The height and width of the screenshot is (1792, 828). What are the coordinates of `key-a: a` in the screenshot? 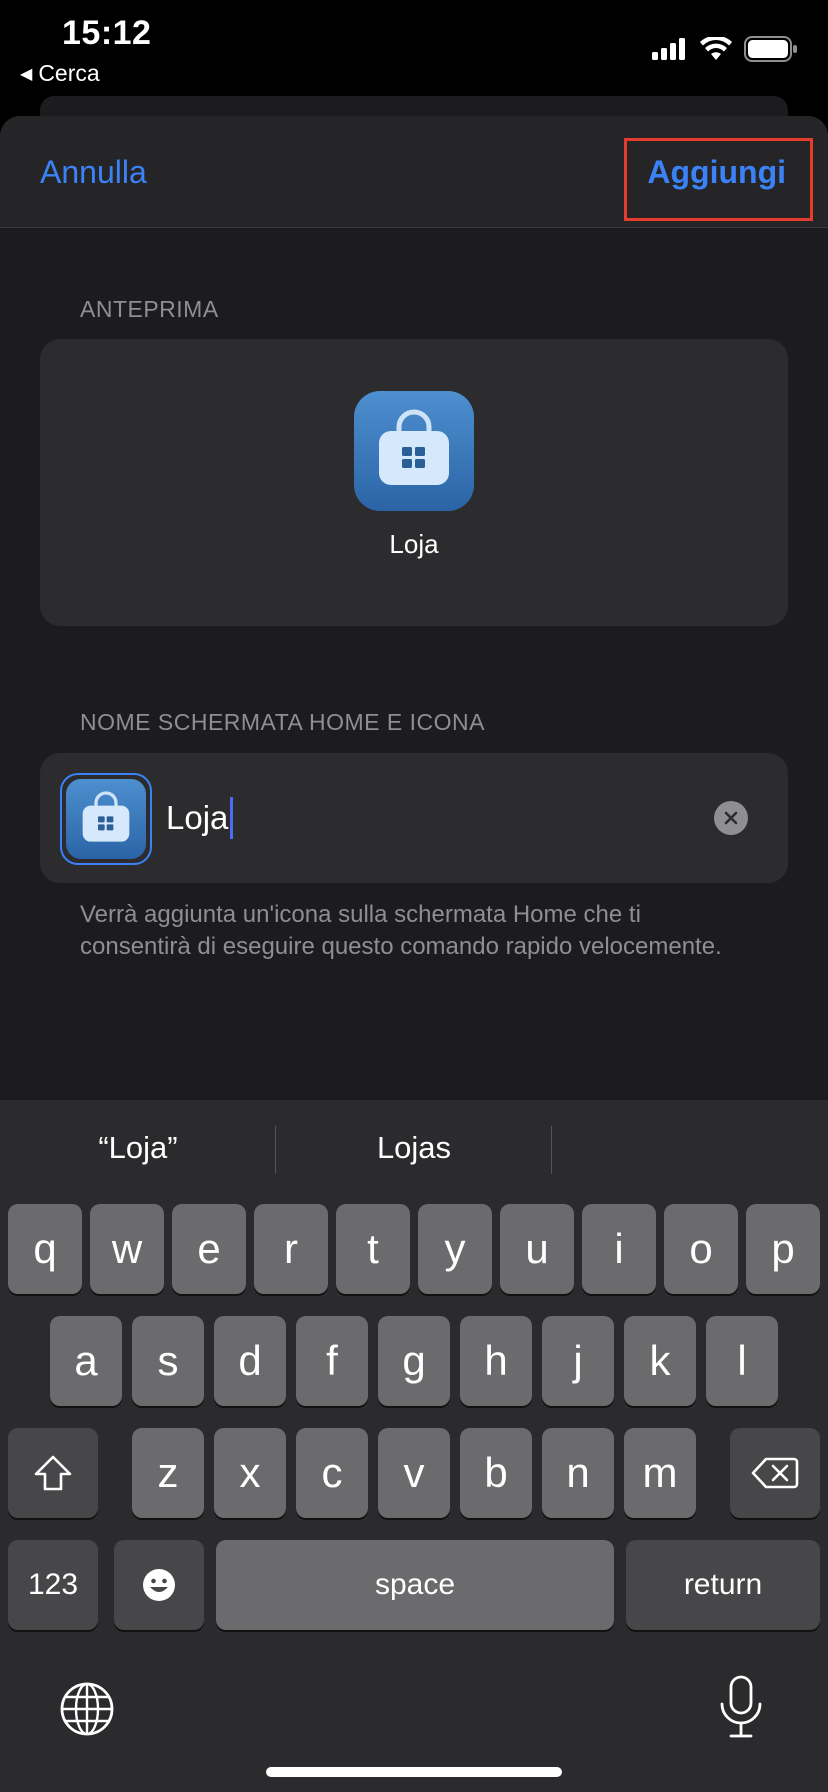 It's located at (86, 1361).